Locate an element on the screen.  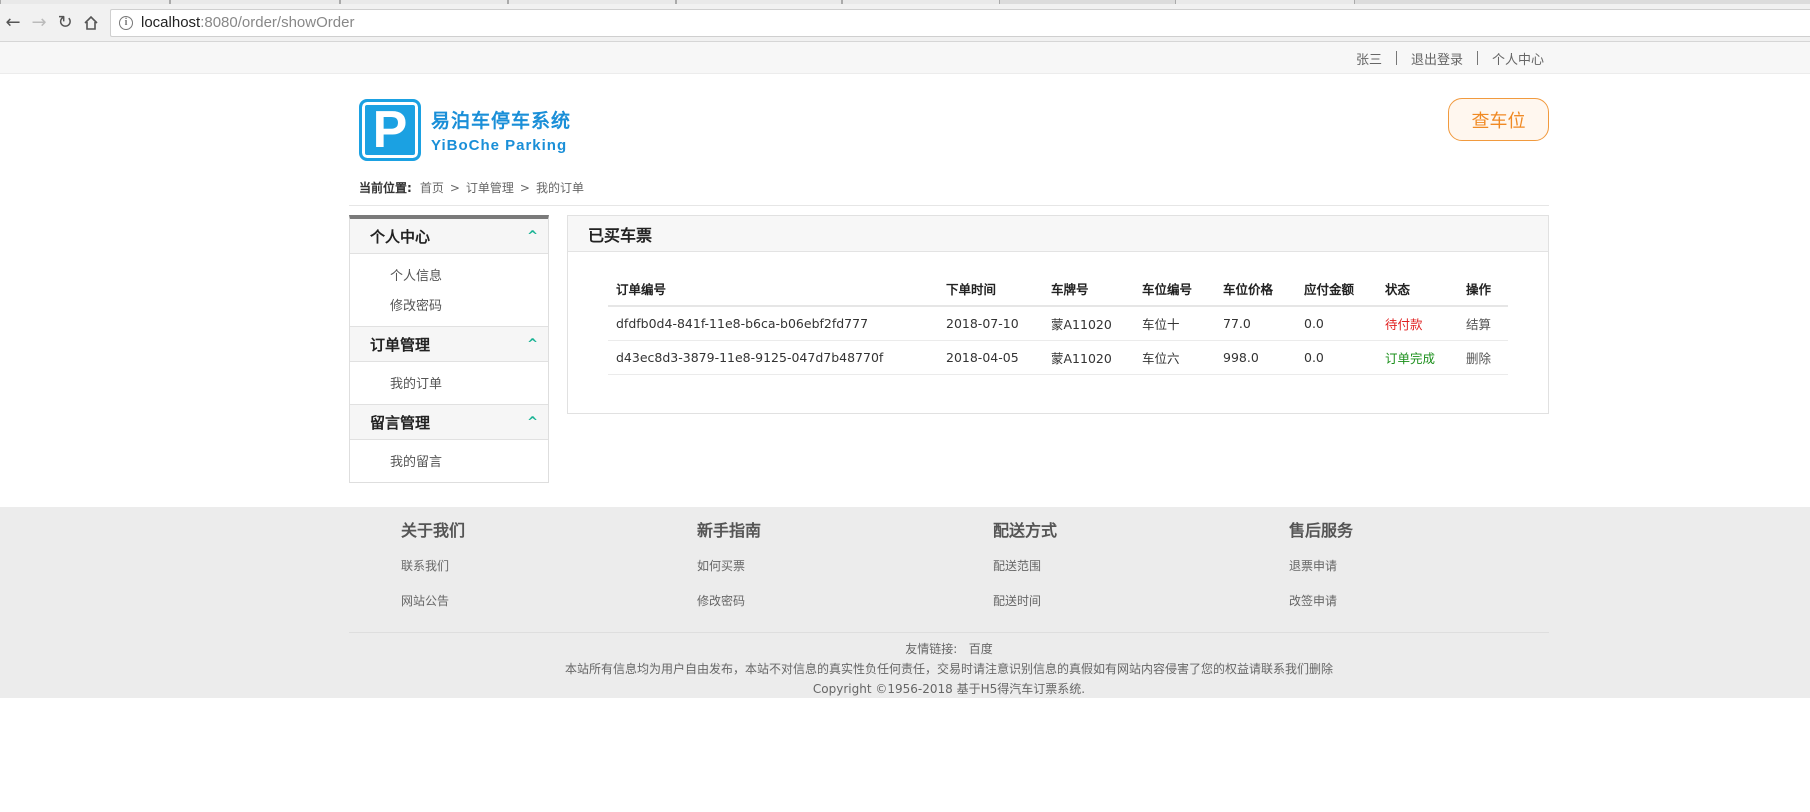
breadcrumb-home: 首页 is located at coordinates (432, 187).